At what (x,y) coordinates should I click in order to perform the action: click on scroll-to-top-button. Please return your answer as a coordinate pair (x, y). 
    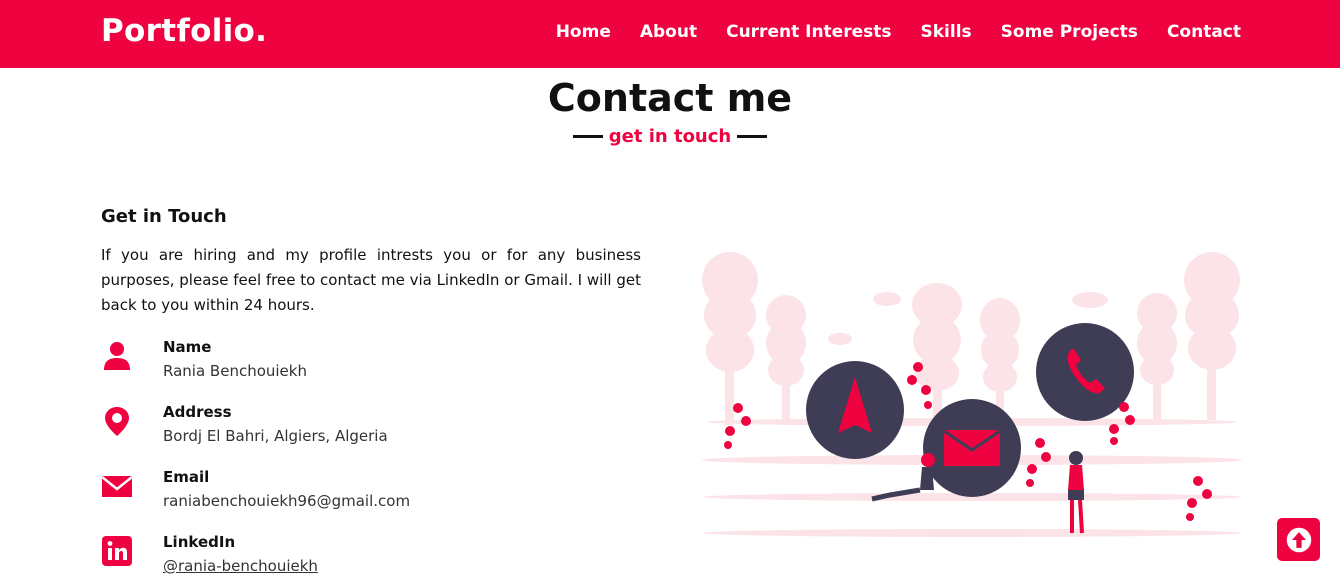
    Looking at the image, I should click on (1298, 539).